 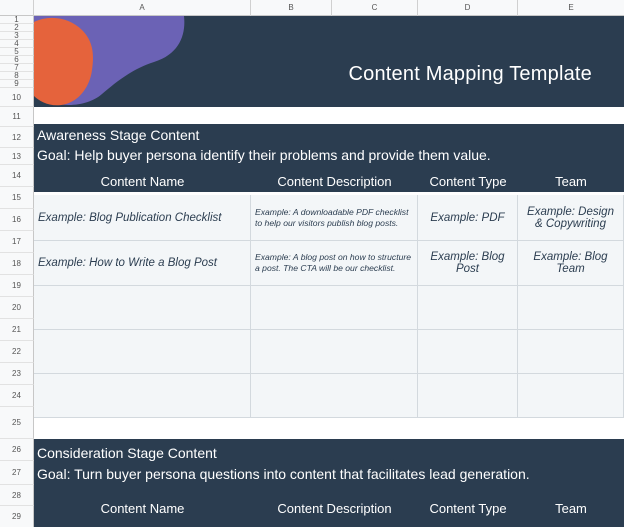 What do you see at coordinates (17, 374) in the screenshot?
I see `row-number: 23` at bounding box center [17, 374].